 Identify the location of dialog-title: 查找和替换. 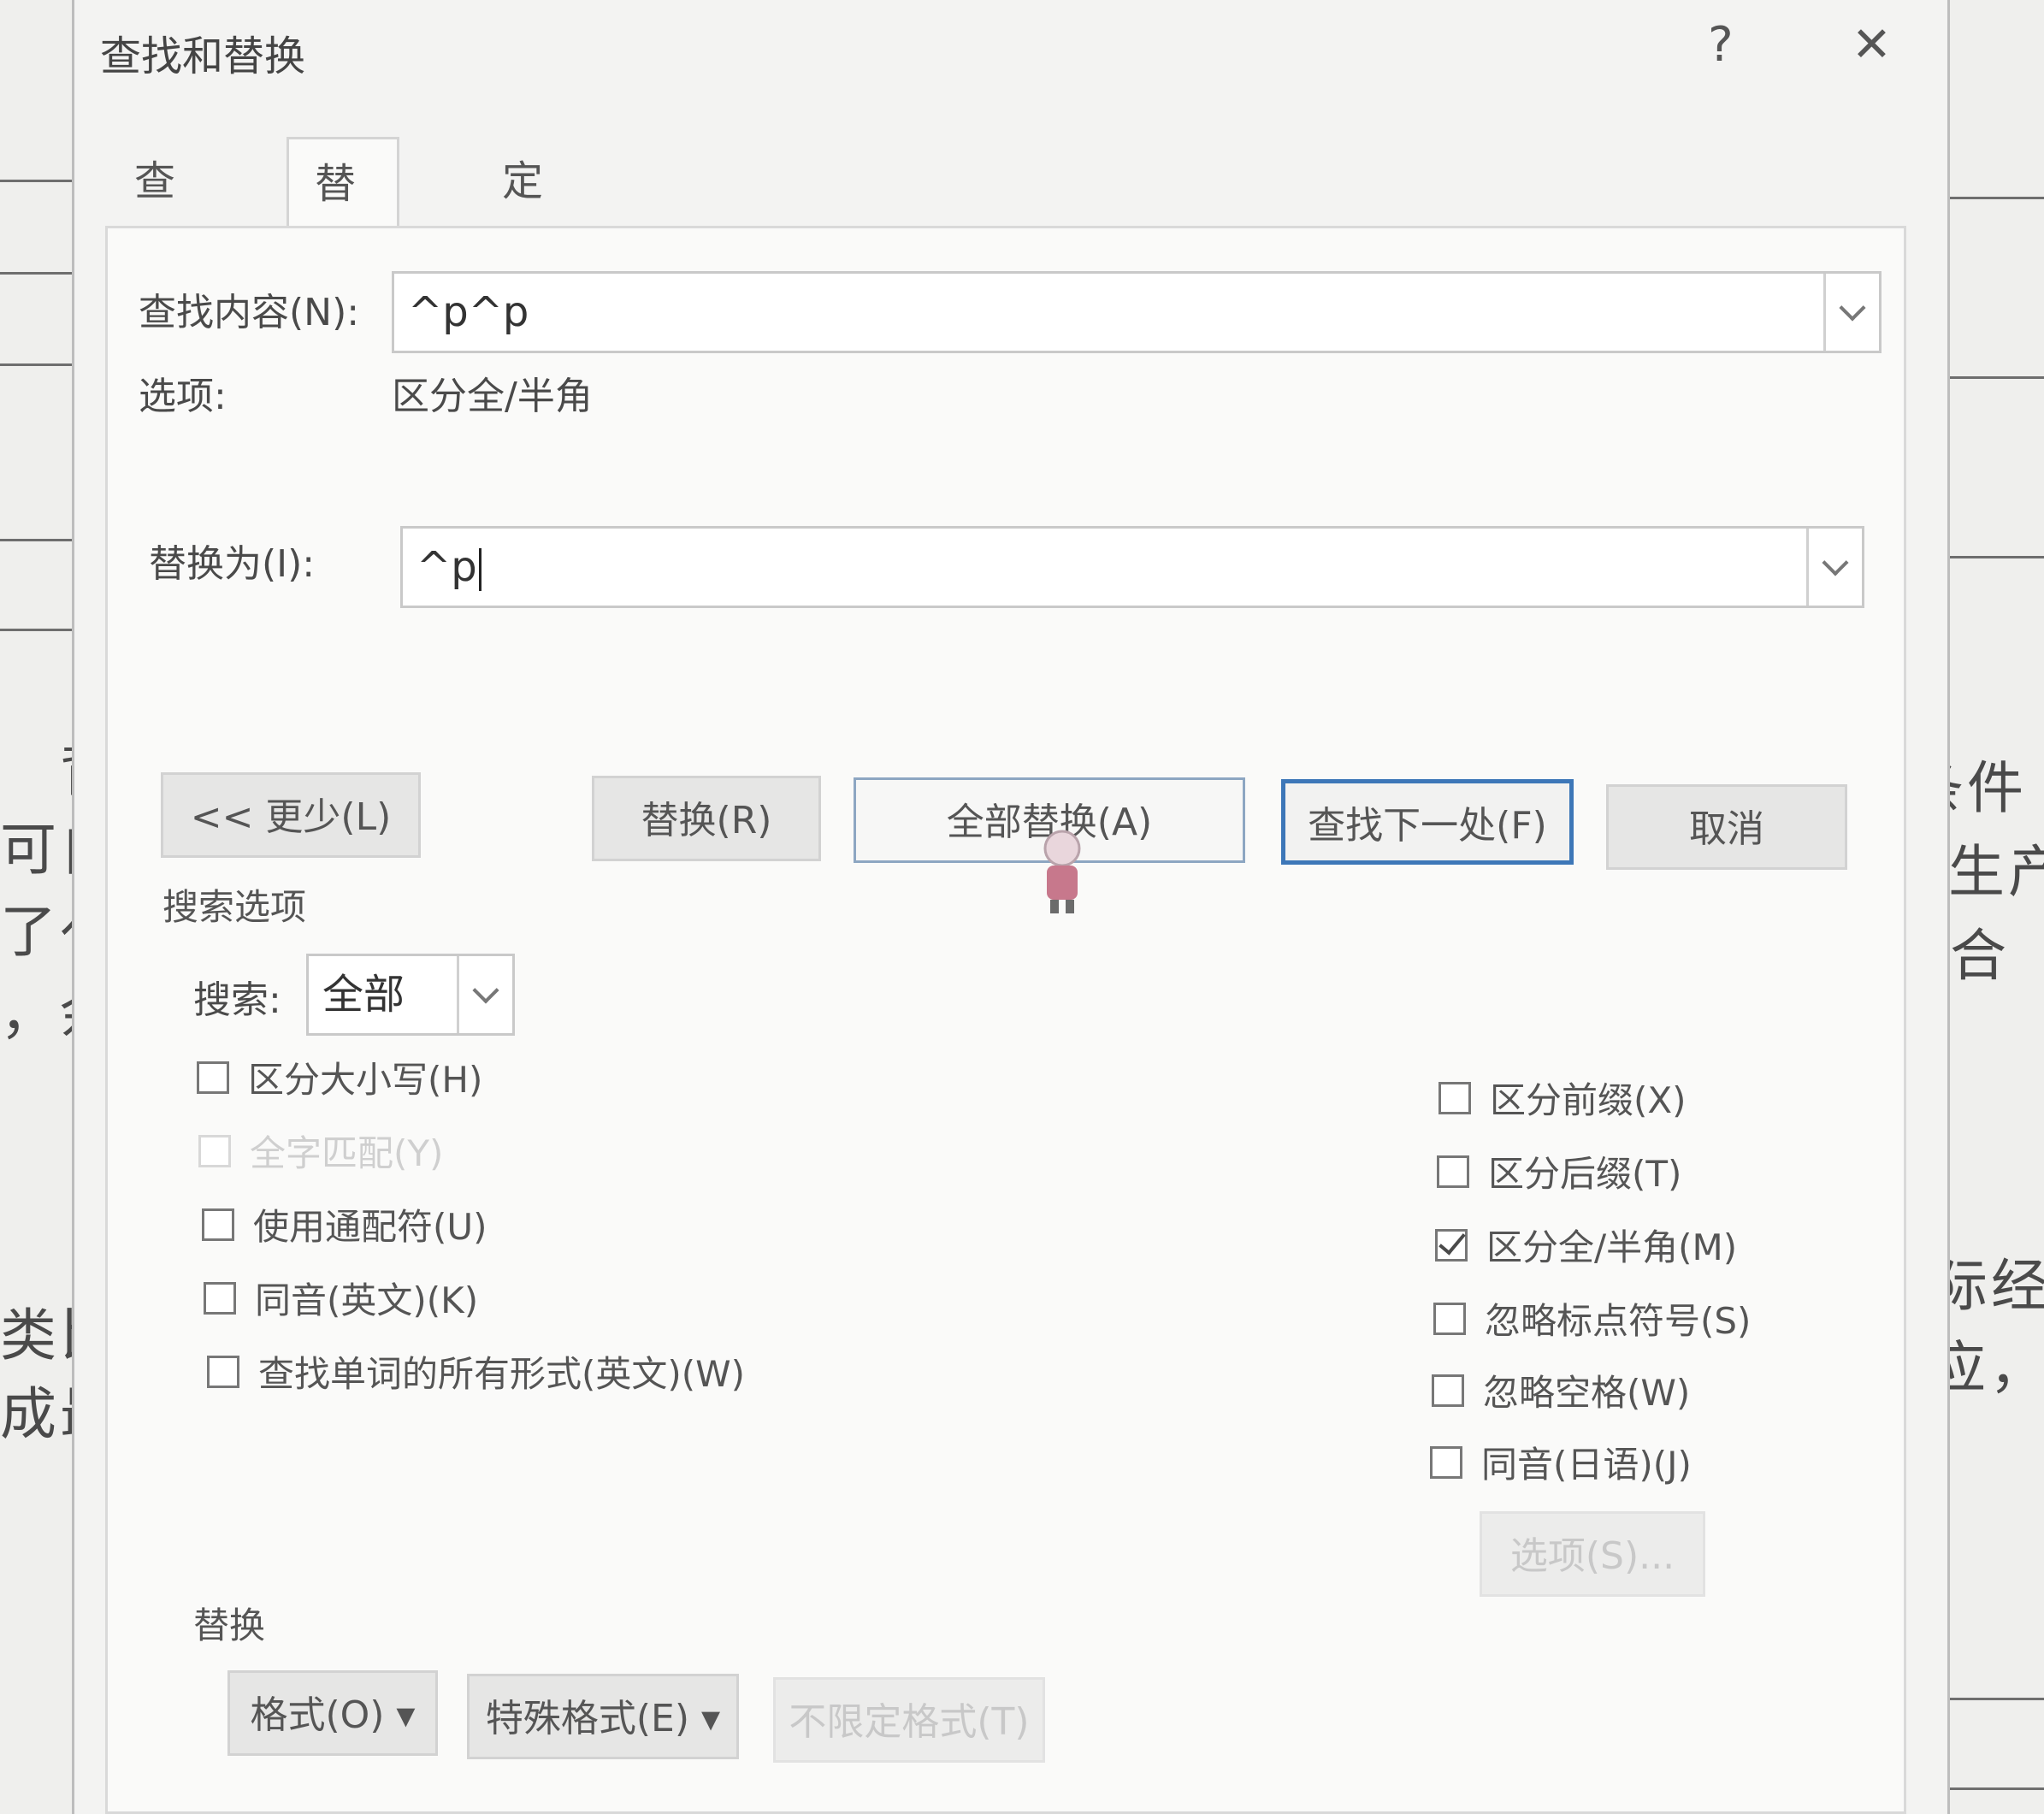
(203, 56).